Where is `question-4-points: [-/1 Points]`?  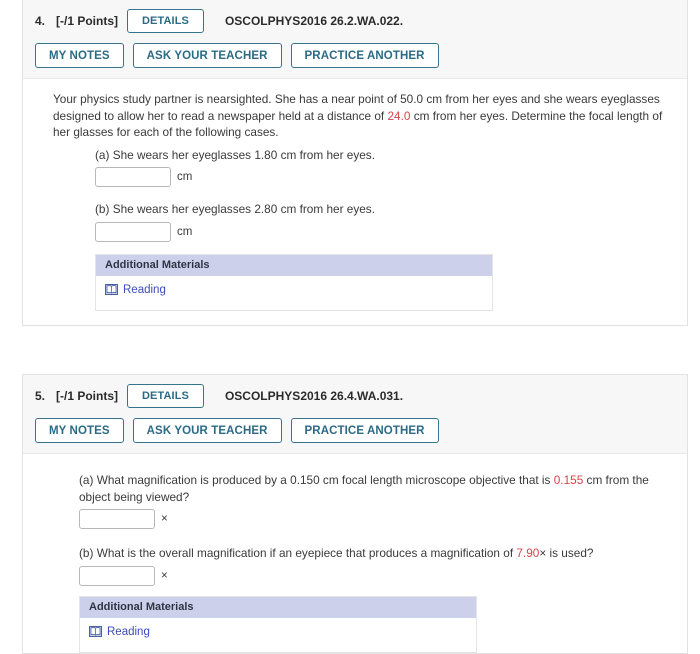 question-4-points: [-/1 Points] is located at coordinates (87, 21).